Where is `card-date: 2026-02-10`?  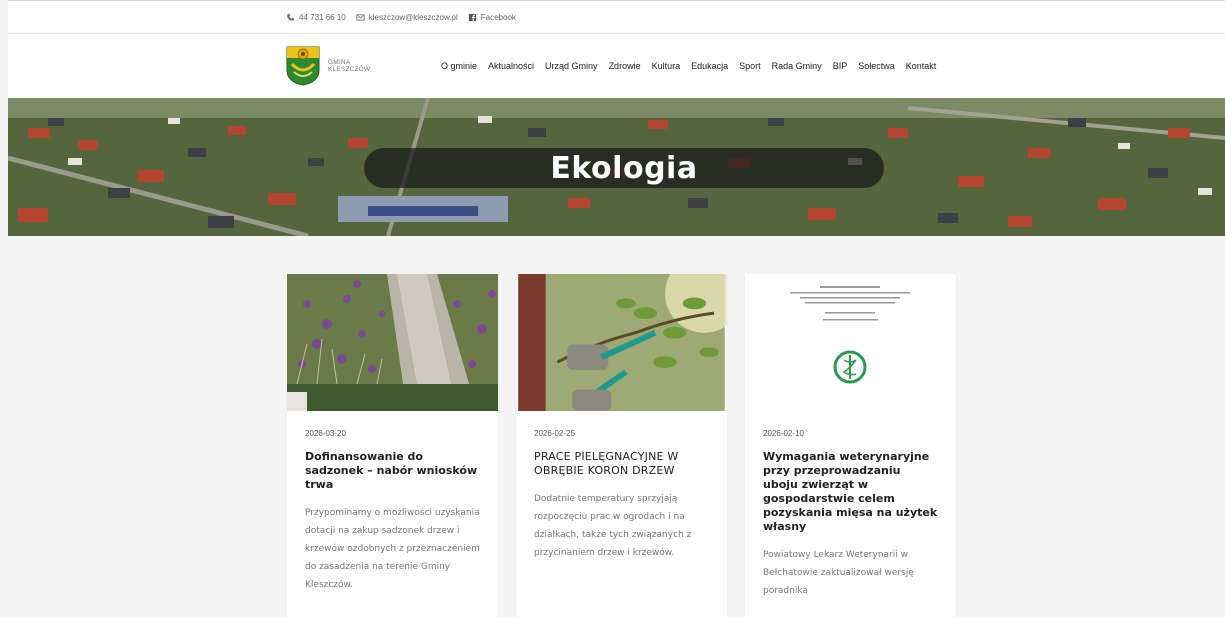 card-date: 2026-02-10 is located at coordinates (783, 433).